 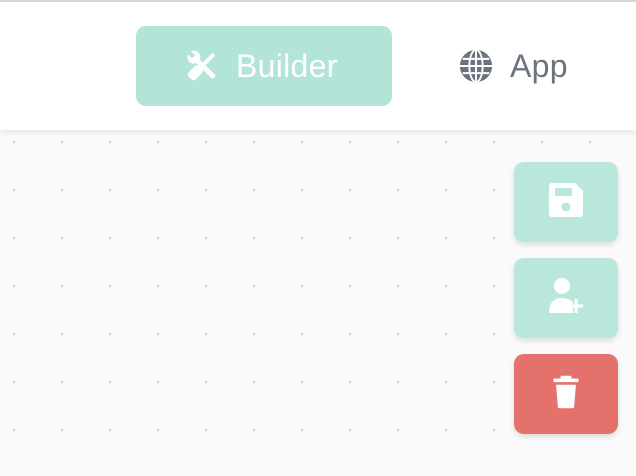 I want to click on save-button, so click(x=566, y=202).